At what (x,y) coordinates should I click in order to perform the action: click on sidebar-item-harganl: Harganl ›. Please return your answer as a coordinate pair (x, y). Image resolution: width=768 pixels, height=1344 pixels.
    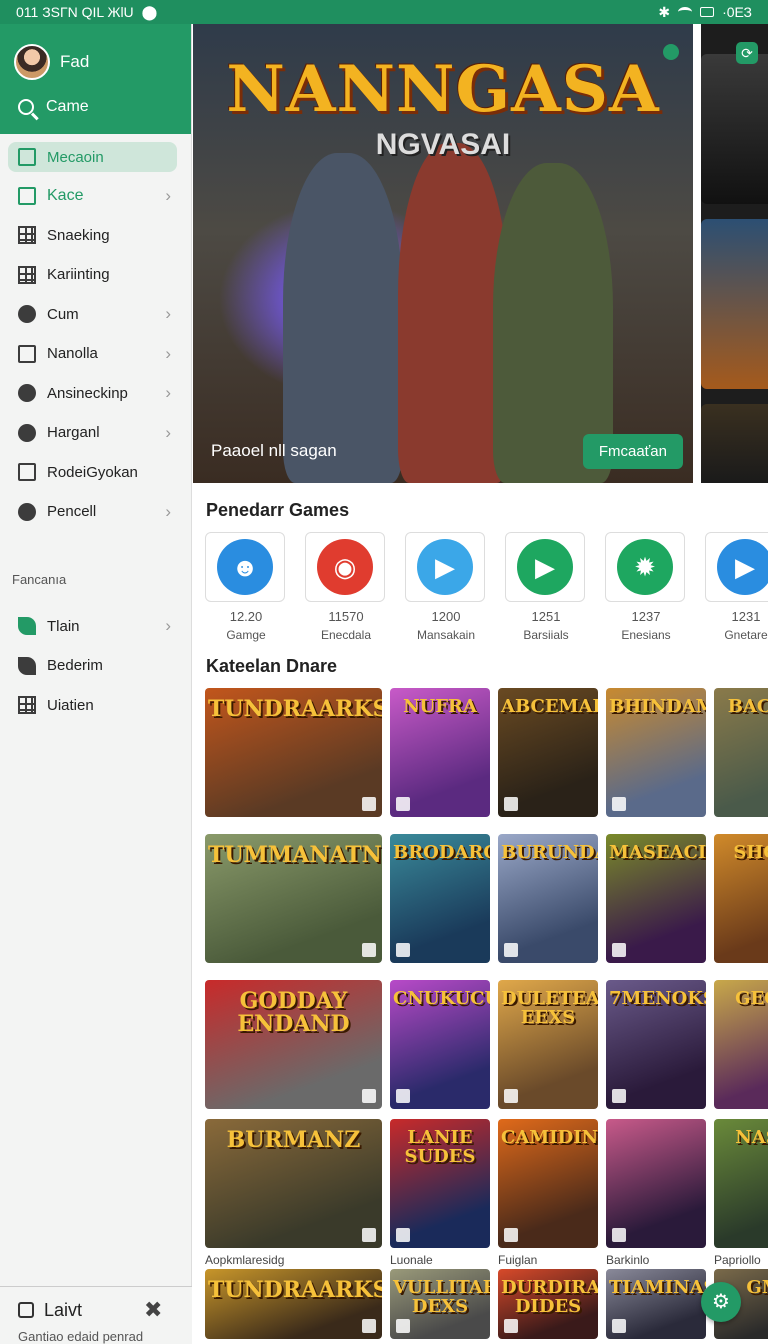
    Looking at the image, I should click on (95, 433).